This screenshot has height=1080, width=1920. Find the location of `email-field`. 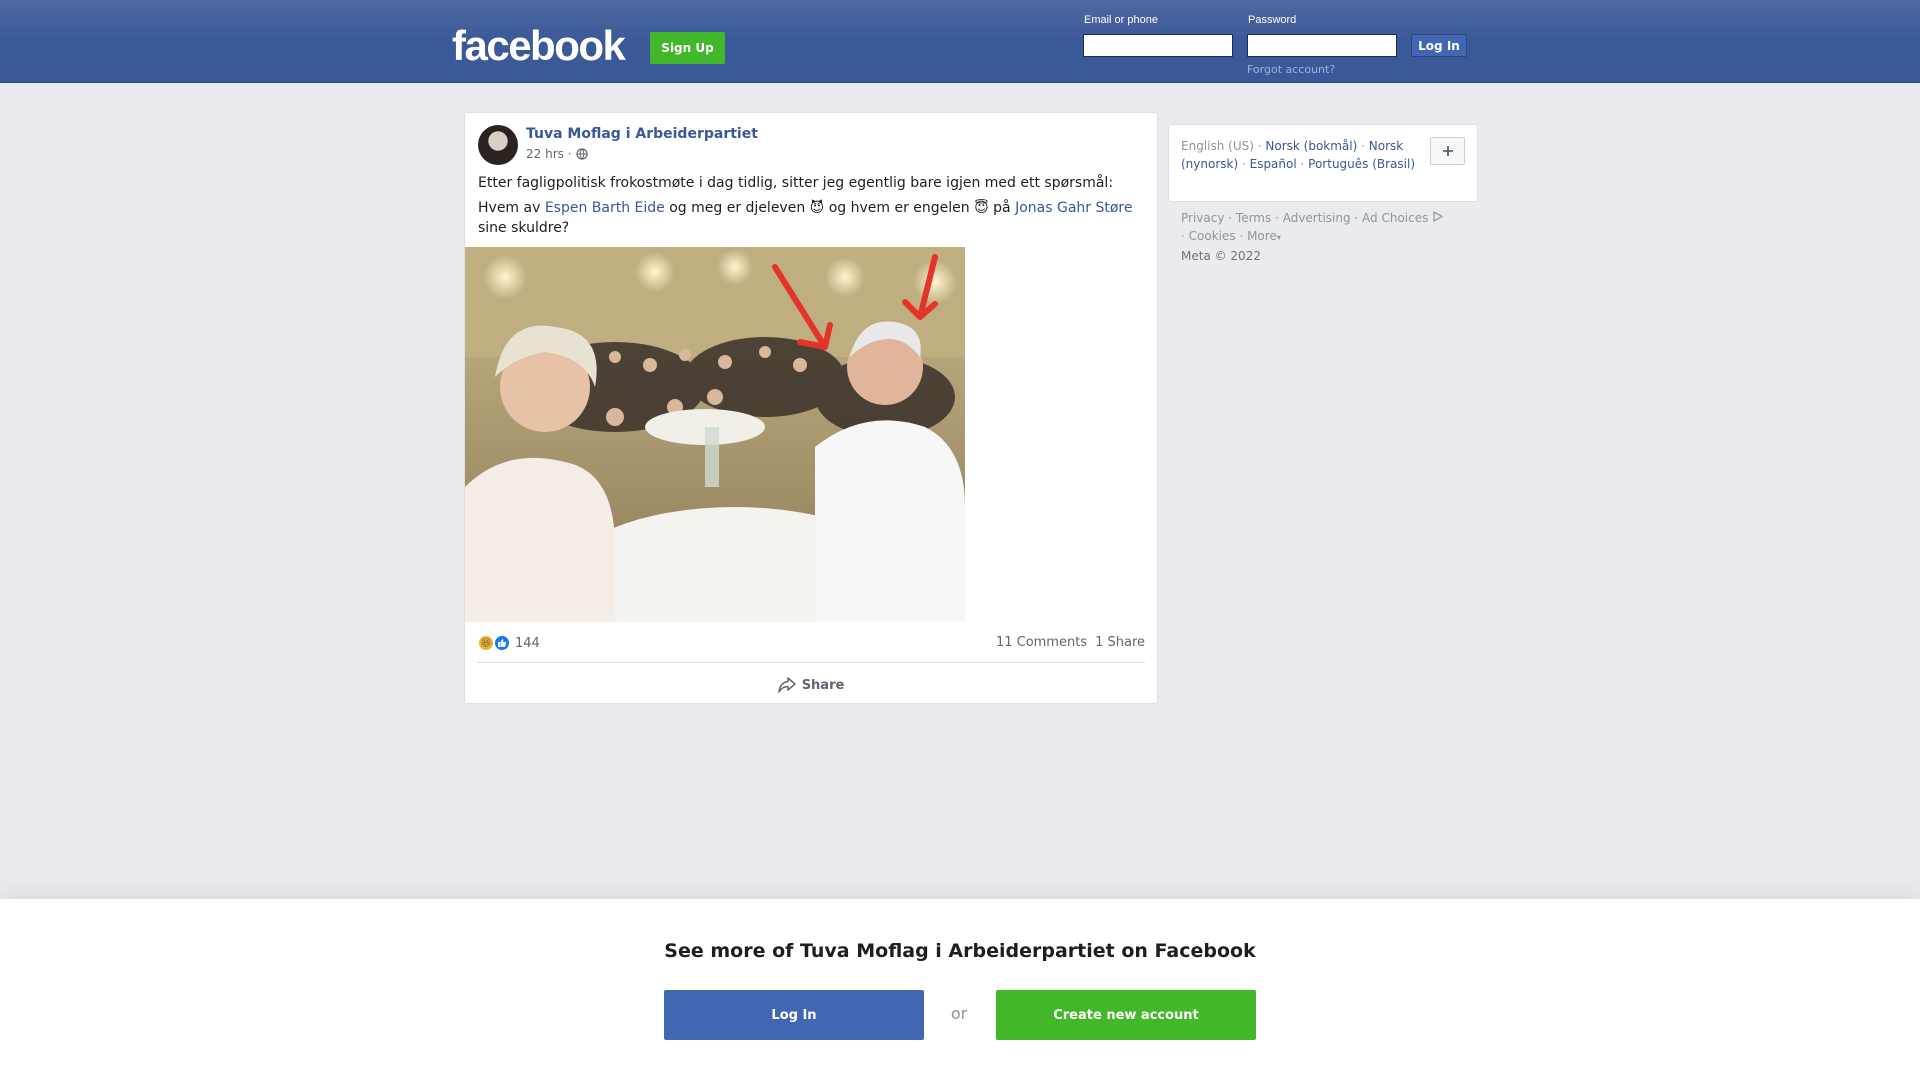

email-field is located at coordinates (1158, 45).